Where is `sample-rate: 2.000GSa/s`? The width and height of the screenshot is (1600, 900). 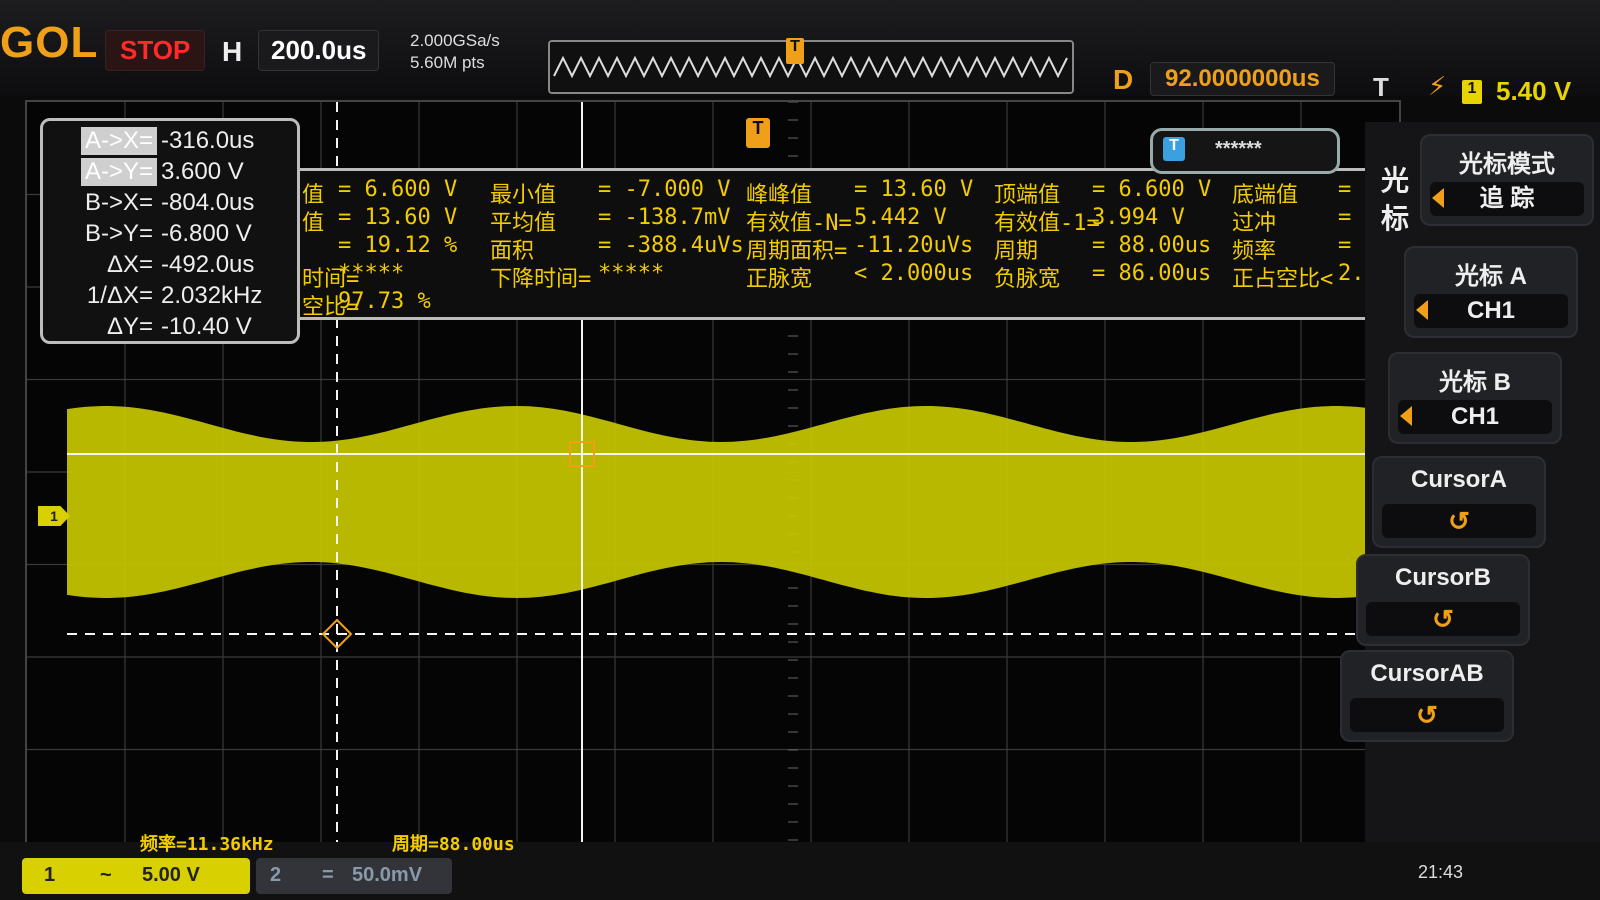
sample-rate: 2.000GSa/s is located at coordinates (455, 40).